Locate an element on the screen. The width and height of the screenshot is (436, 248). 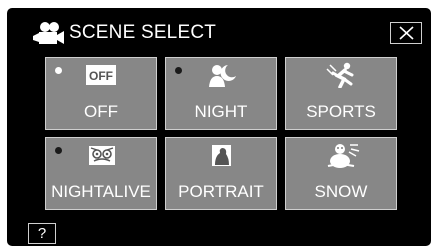
off-badge-text: OFF is located at coordinates (101, 76).